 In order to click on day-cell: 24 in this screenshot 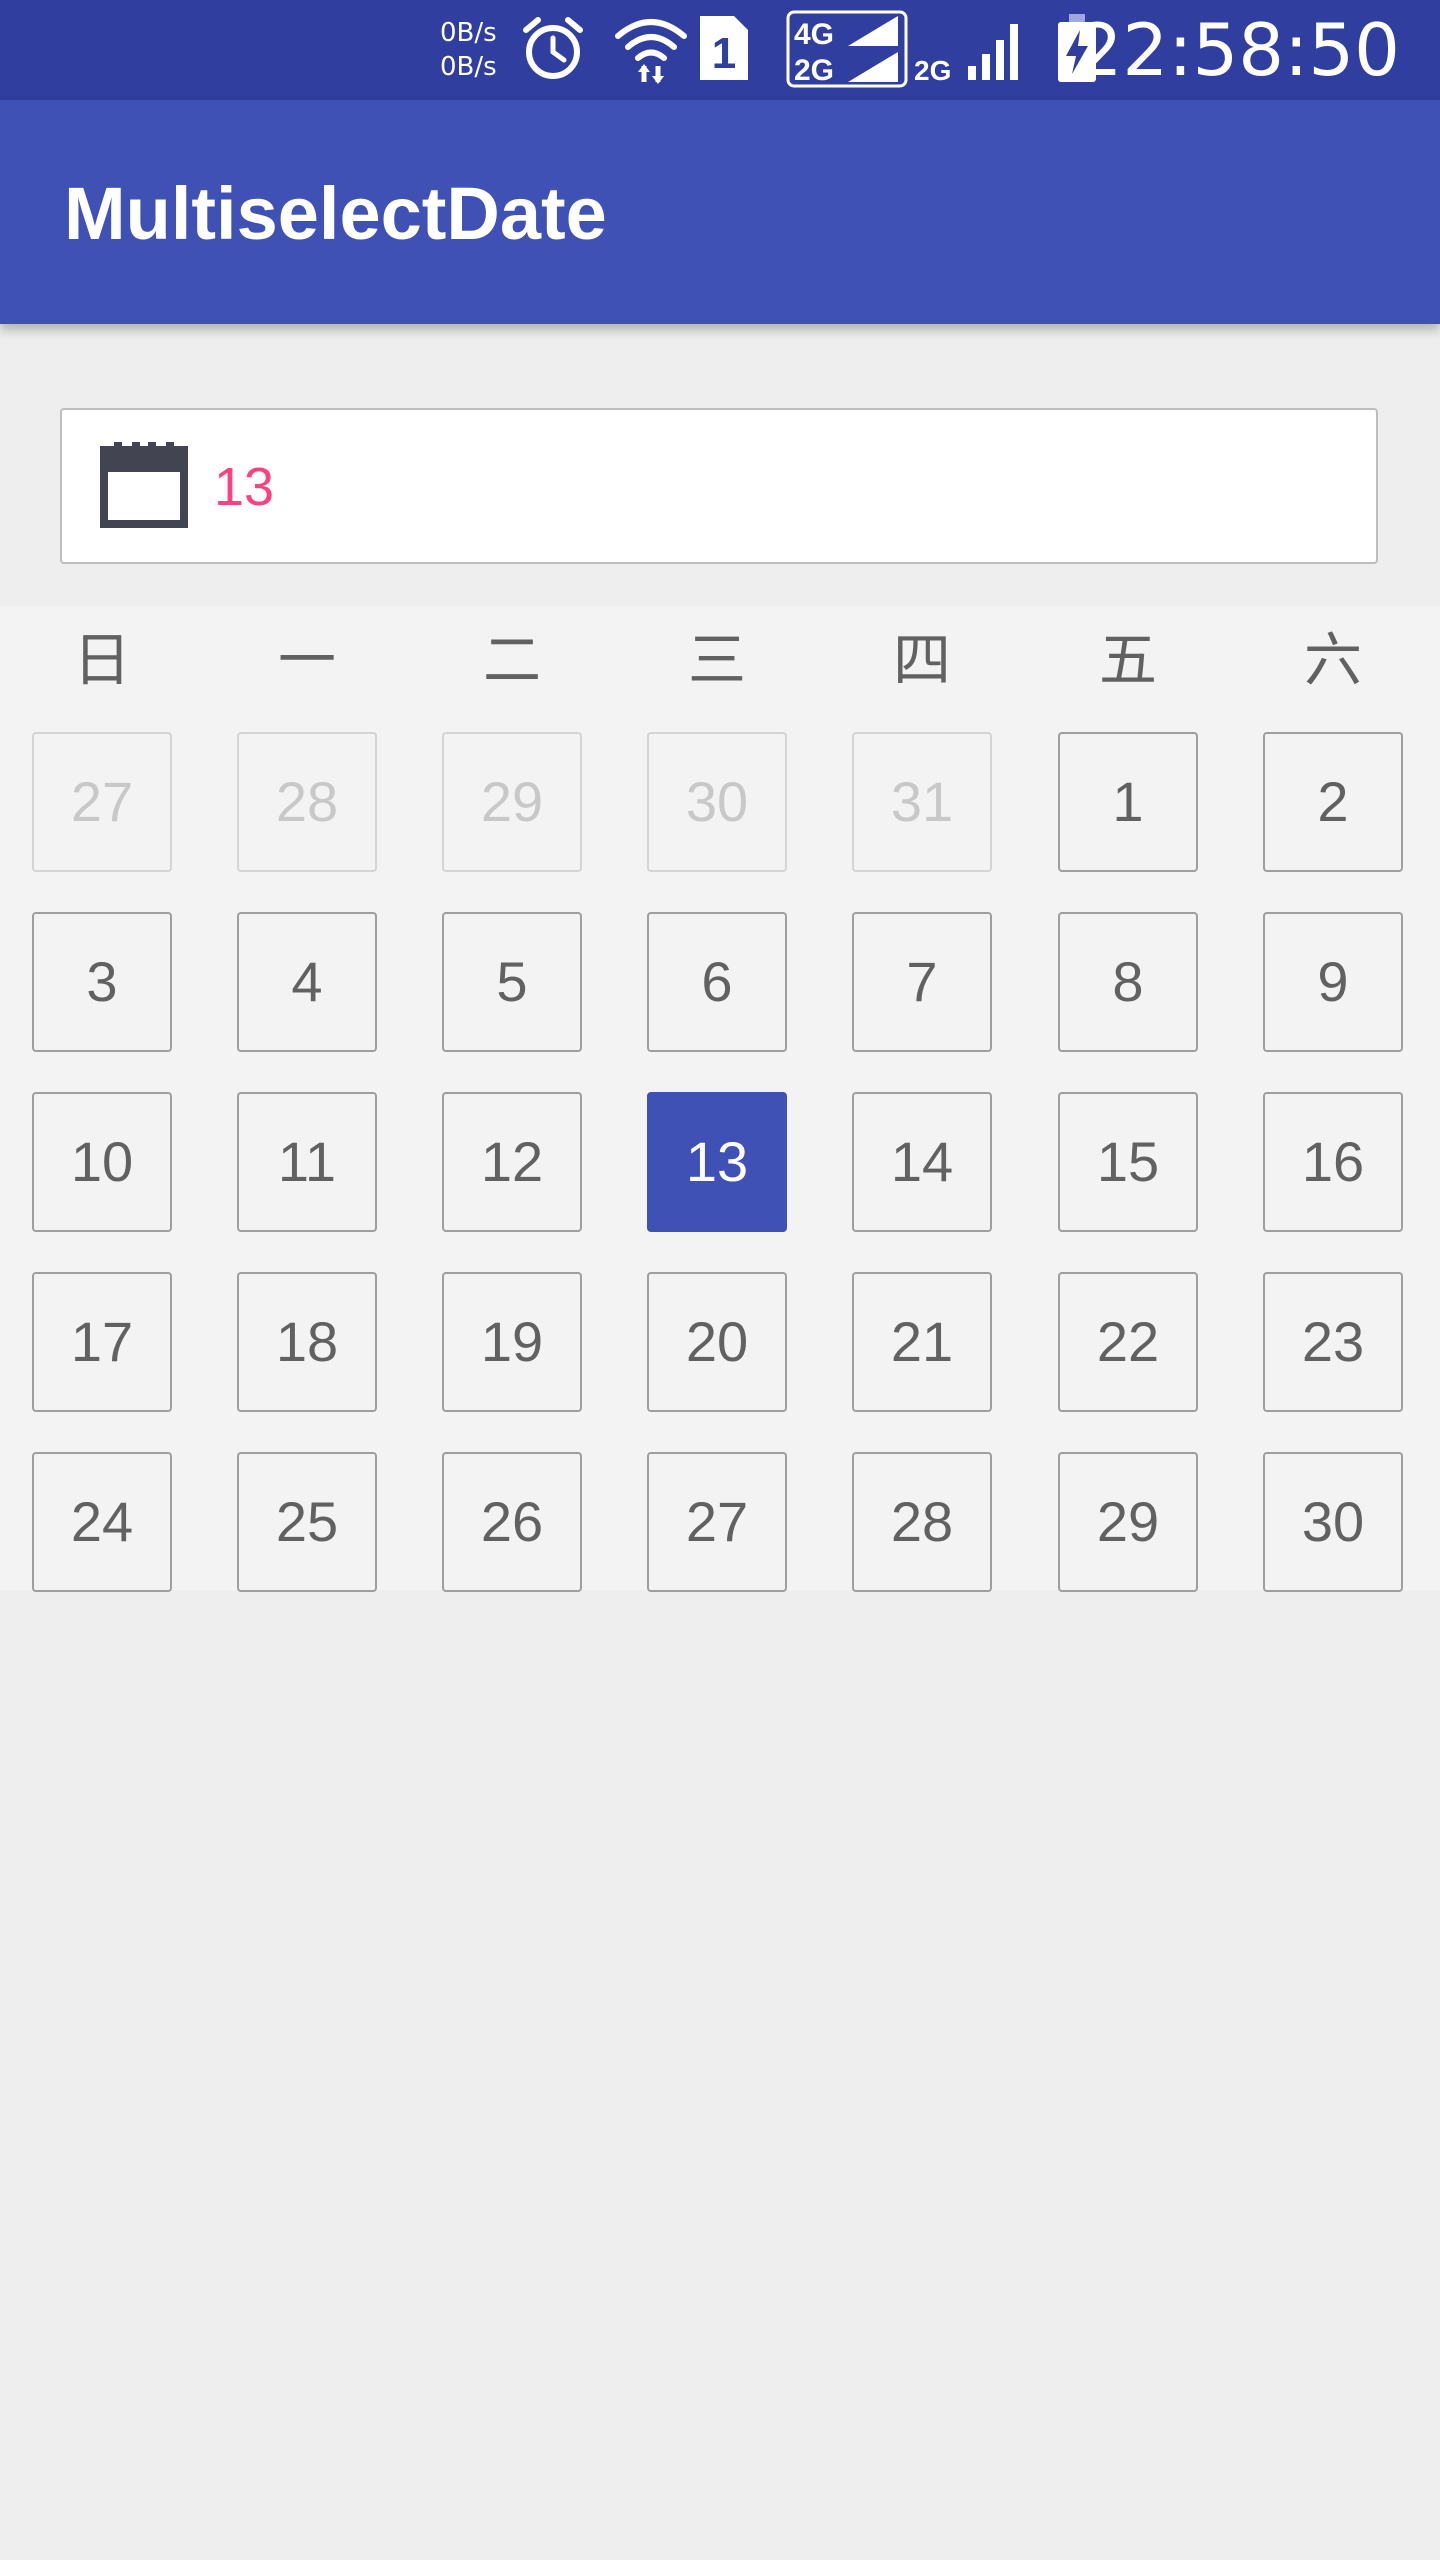, I will do `click(102, 1522)`.